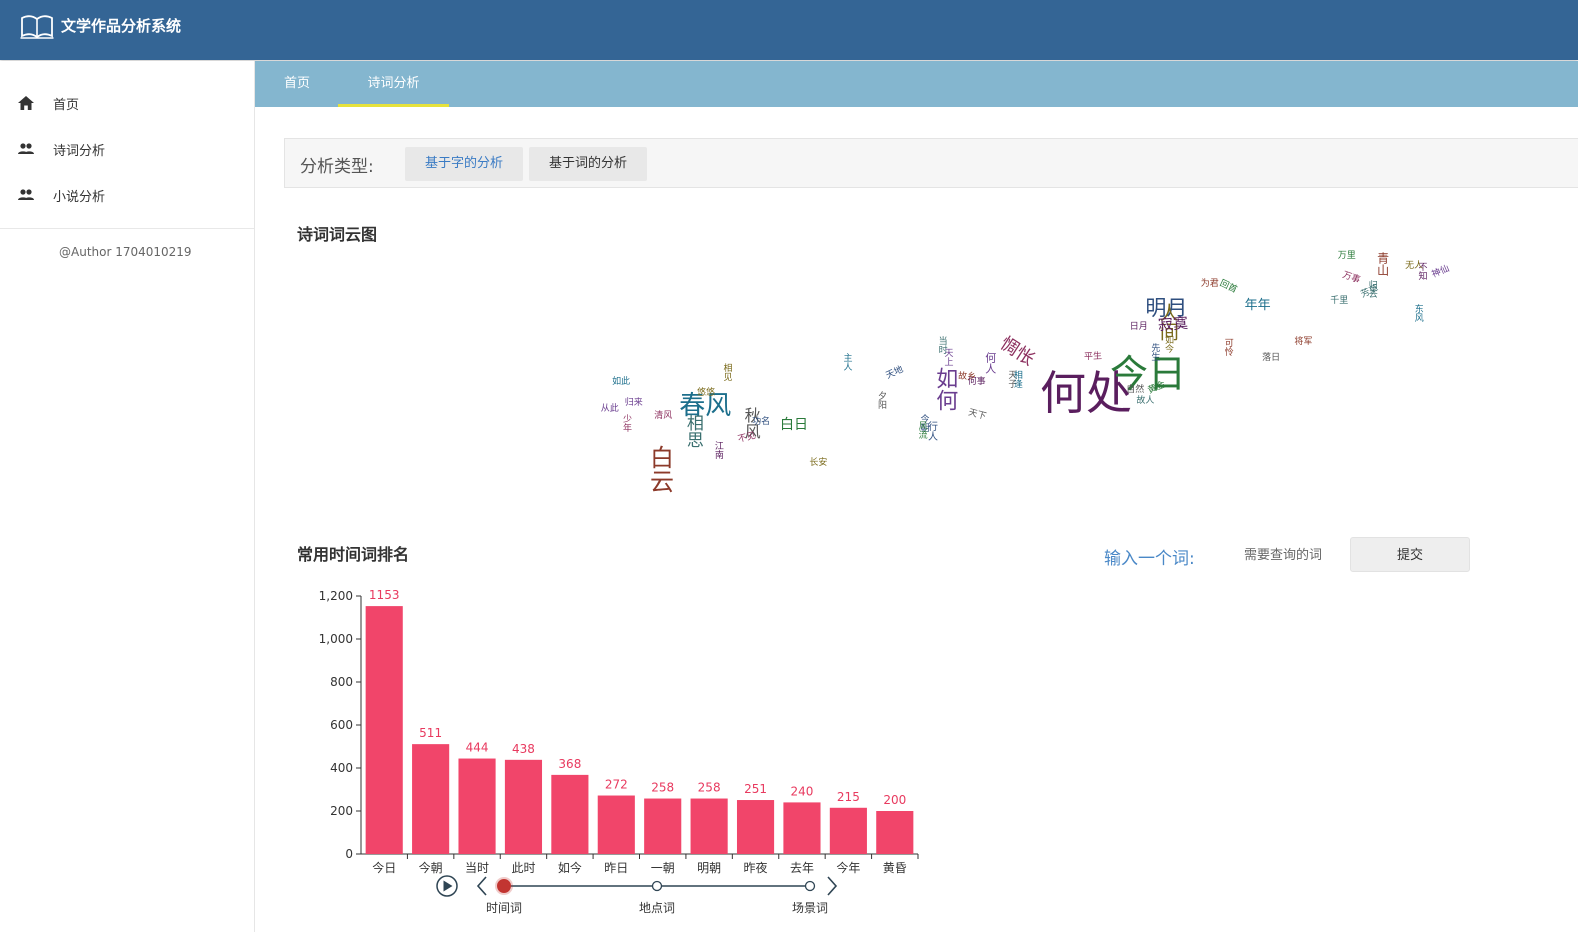  Describe the element at coordinates (789, 30) in the screenshot. I see `top-bar: 文学作品分析系统` at that location.